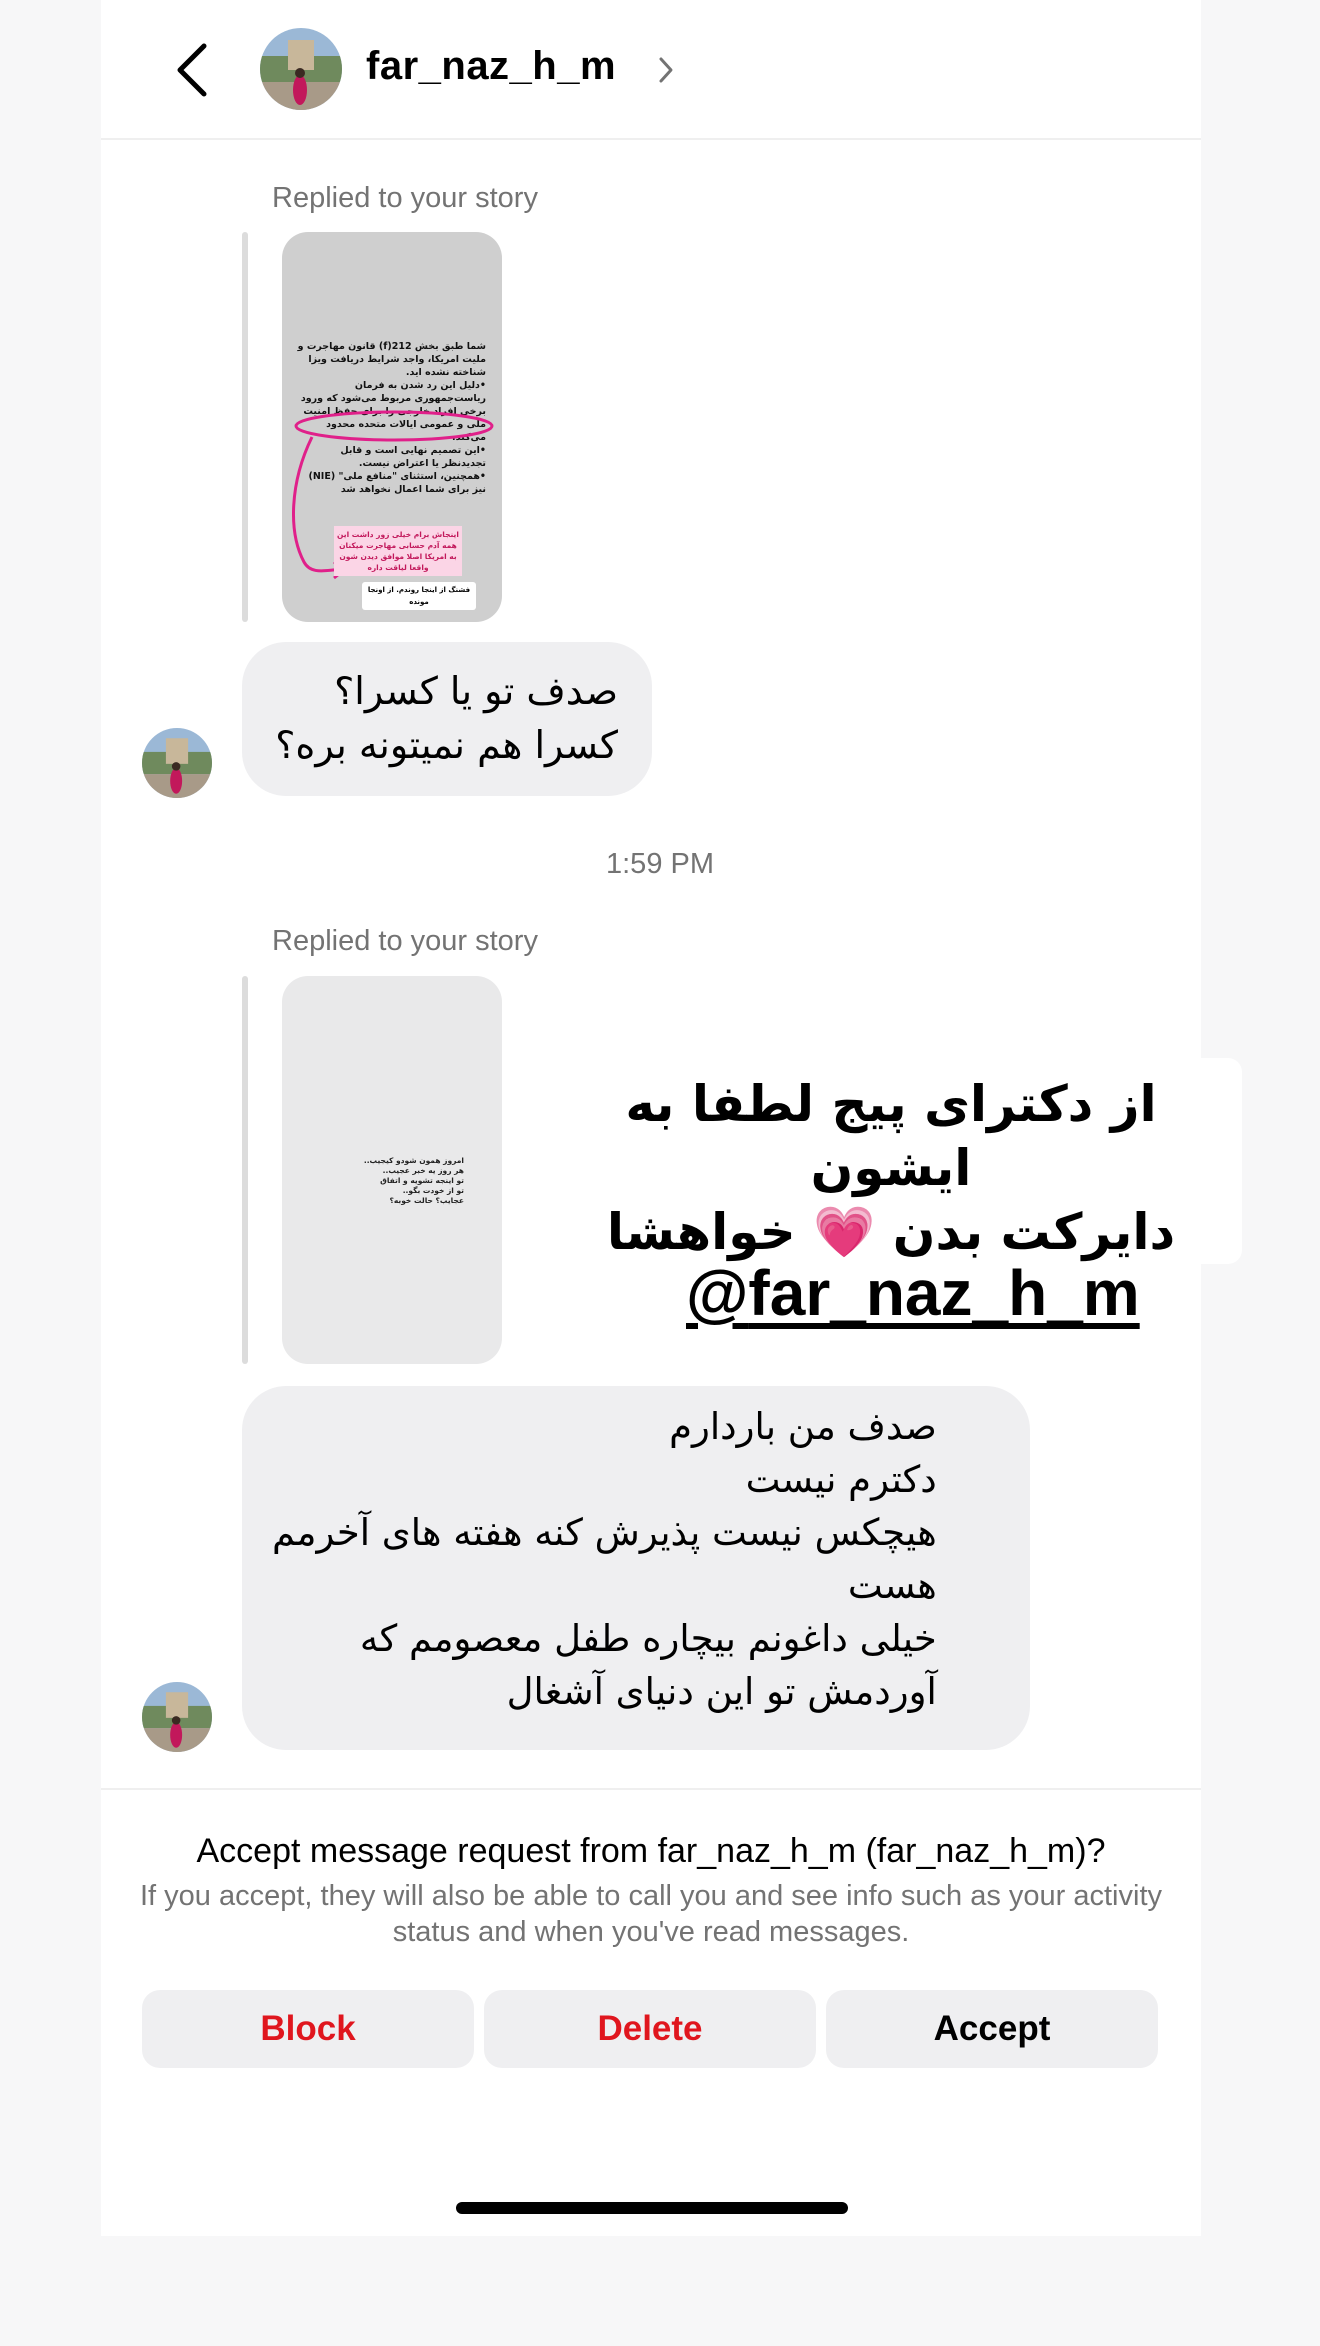  Describe the element at coordinates (666, 70) in the screenshot. I see `chevron-right-icon` at that location.